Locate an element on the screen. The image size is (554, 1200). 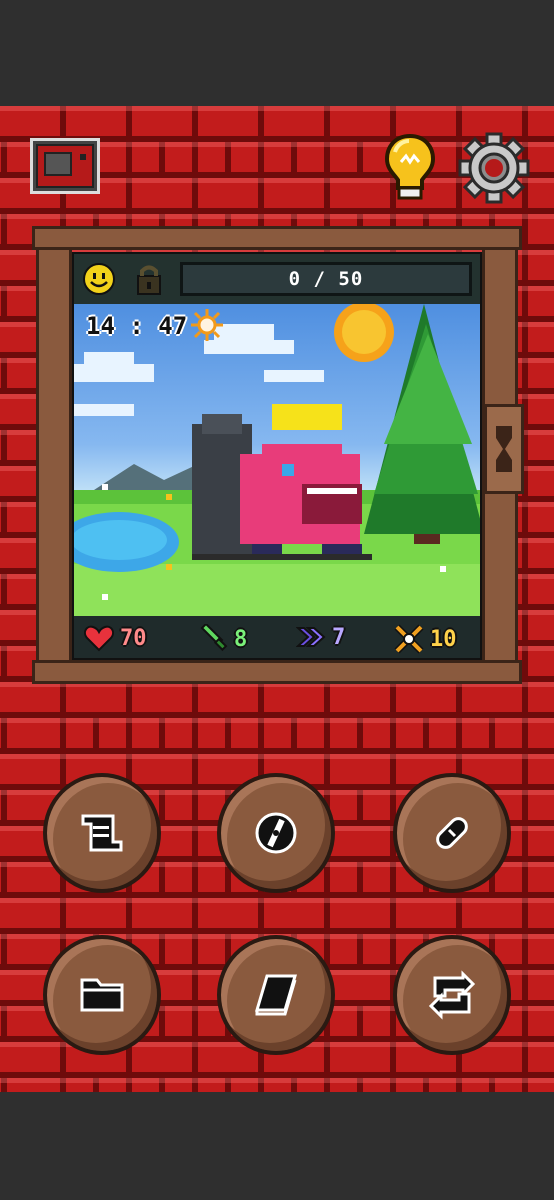
speed-arrow-icon is located at coordinates (311, 637).